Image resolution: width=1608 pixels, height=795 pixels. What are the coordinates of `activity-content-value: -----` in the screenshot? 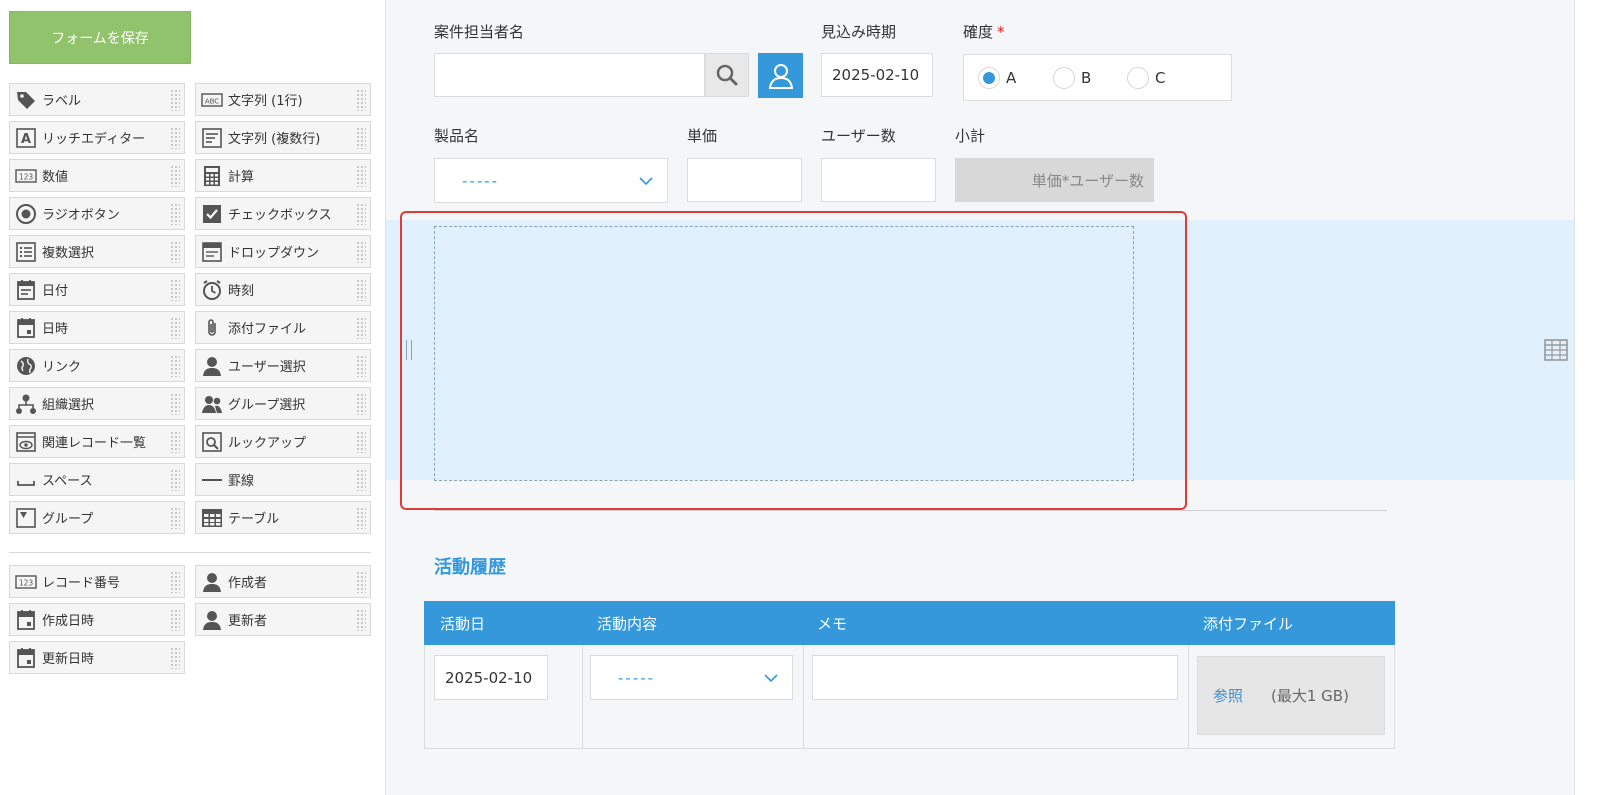 It's located at (637, 677).